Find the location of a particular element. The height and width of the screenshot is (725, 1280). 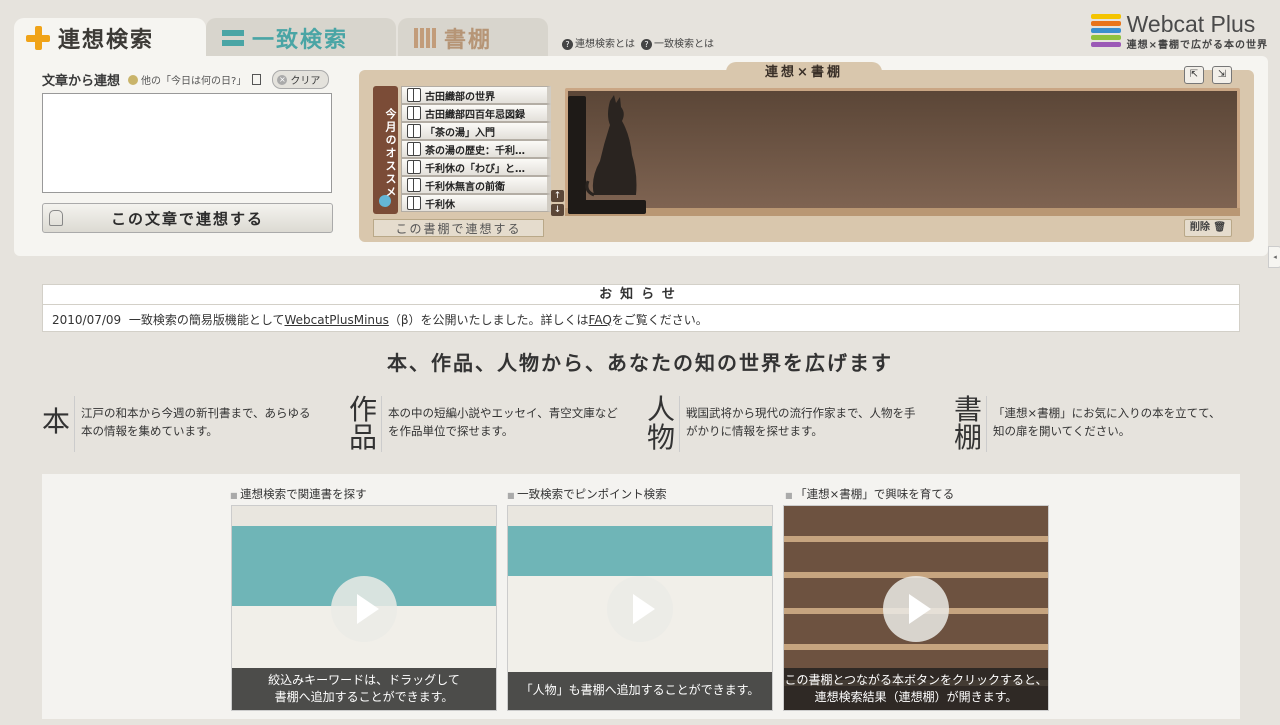

feature-text: 本の中の短編小説やエッセイ、青空文庫などを作品単位で探せます。 is located at coordinates (503, 422).